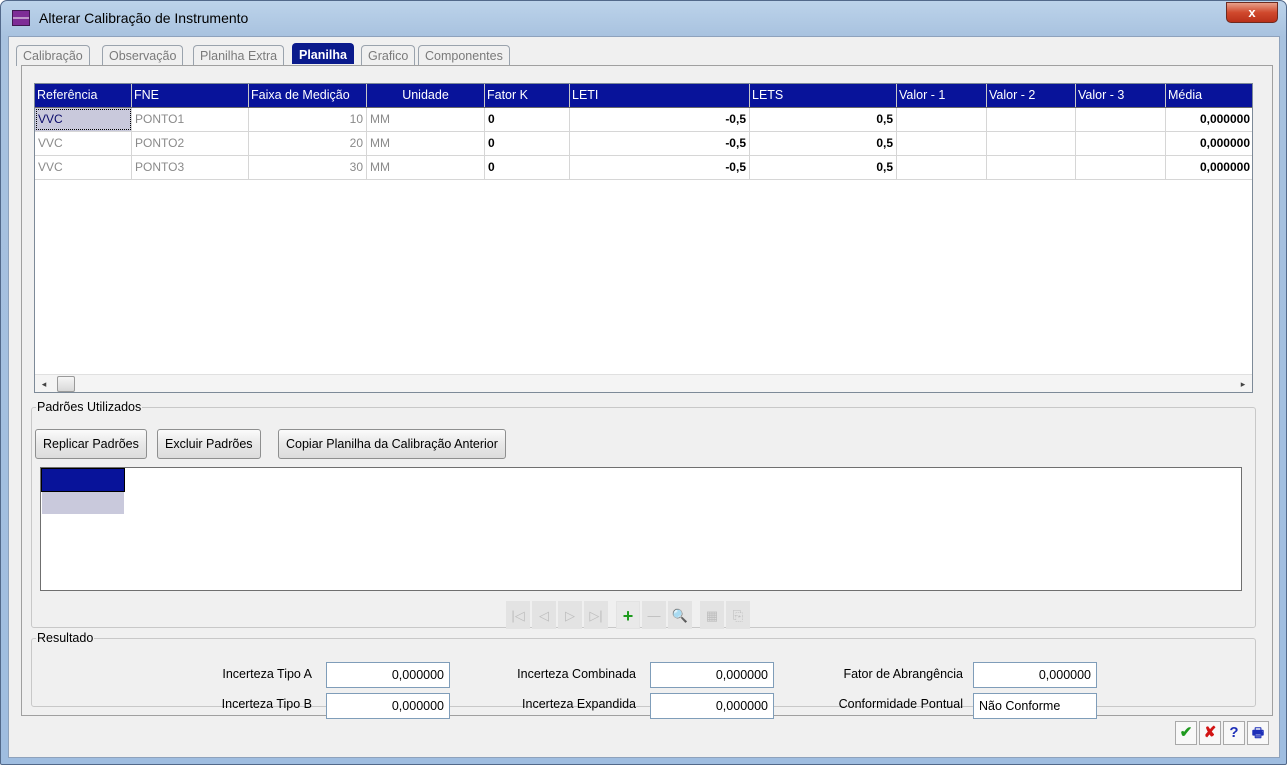 The image size is (1287, 765). Describe the element at coordinates (190, 143) in the screenshot. I see `cell-fne: PONTO2` at that location.